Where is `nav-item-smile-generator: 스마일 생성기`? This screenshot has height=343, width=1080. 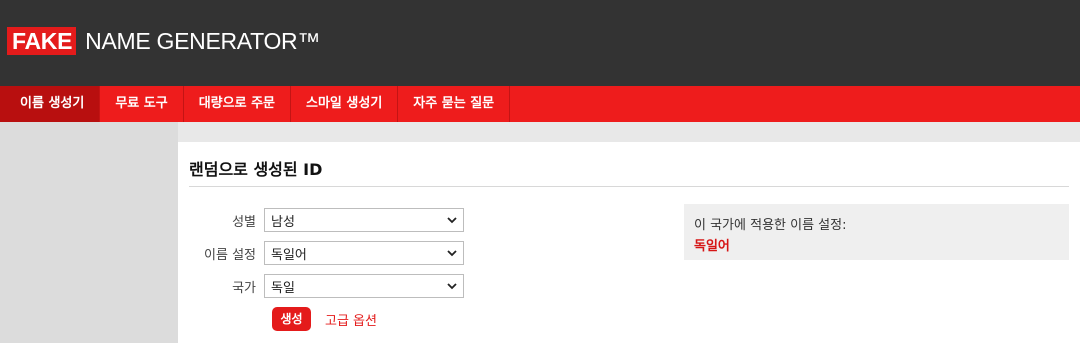
nav-item-smile-generator: 스마일 생성기 is located at coordinates (345, 104).